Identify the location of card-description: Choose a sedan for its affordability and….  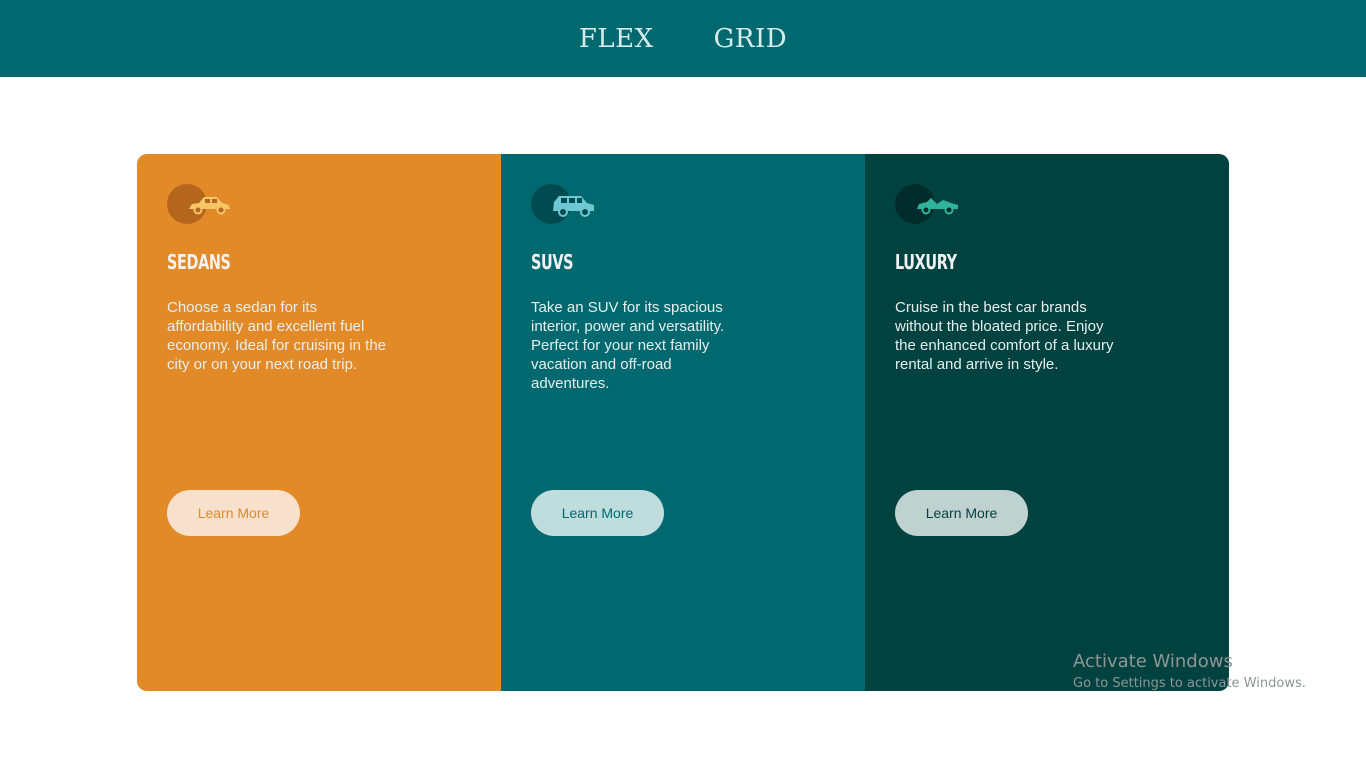
(277, 336).